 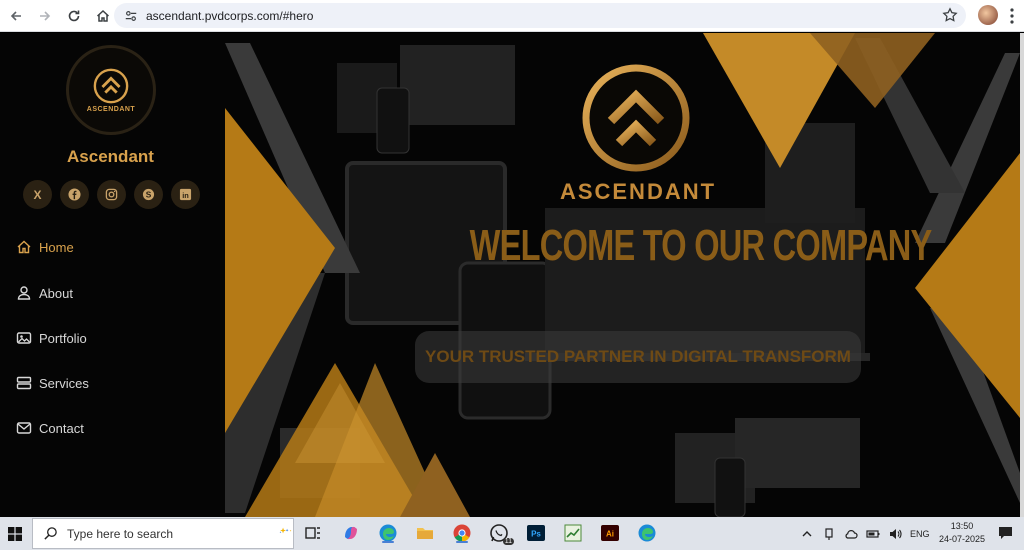 I want to click on instagram-link, so click(x=111, y=194).